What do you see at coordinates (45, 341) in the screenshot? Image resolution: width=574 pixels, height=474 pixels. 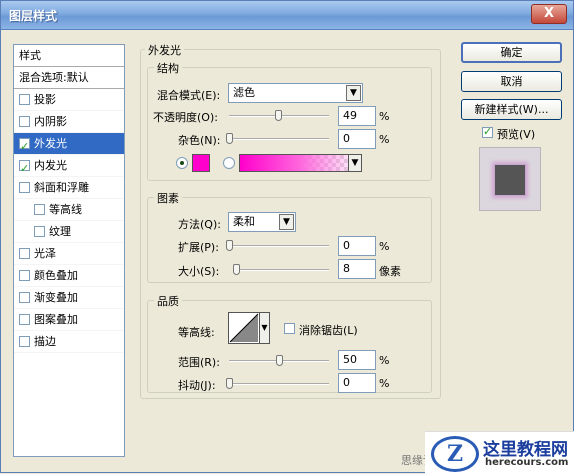 I see `style-item-label: 描边` at bounding box center [45, 341].